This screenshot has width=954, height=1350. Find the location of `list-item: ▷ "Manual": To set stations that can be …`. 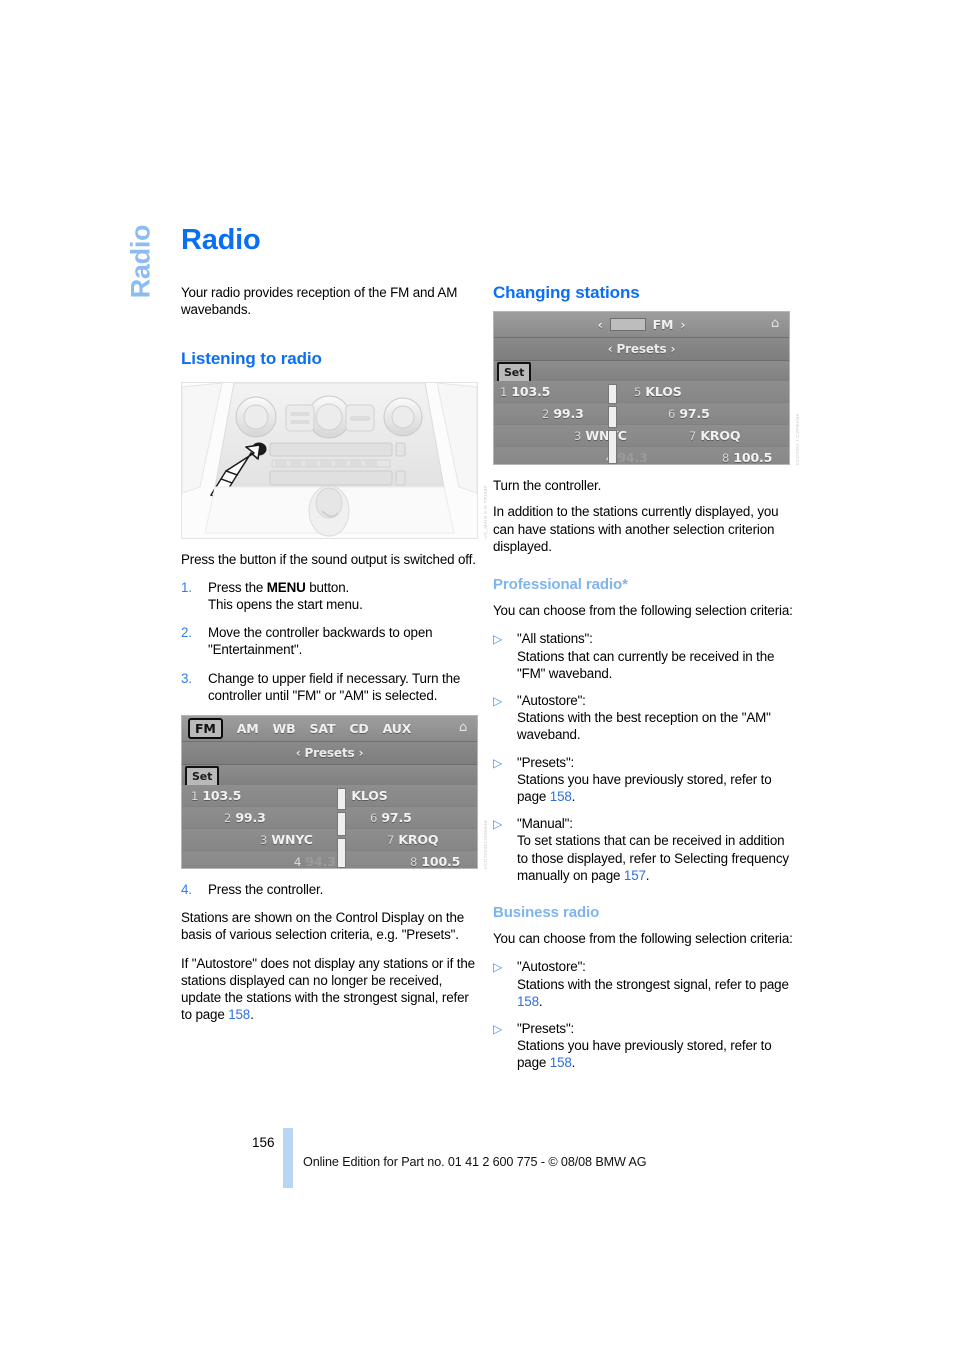

list-item: ▷ "Manual": To set stations that can be … is located at coordinates (643, 849).